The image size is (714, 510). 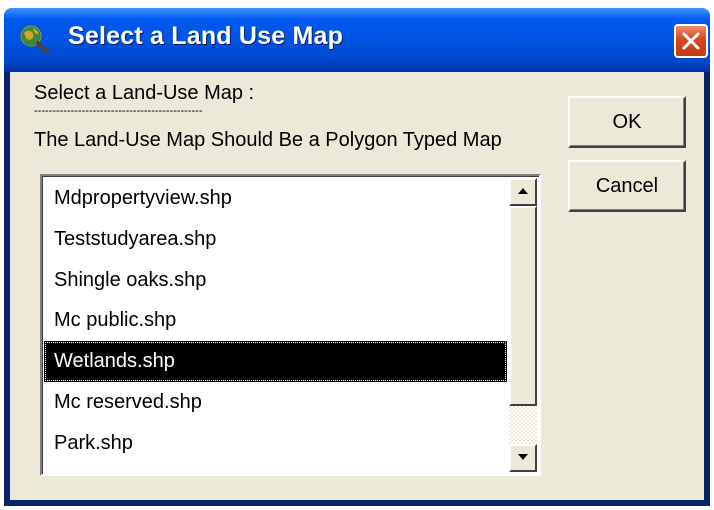 What do you see at coordinates (357, 40) in the screenshot?
I see `title-bar: Select a Land Use Map` at bounding box center [357, 40].